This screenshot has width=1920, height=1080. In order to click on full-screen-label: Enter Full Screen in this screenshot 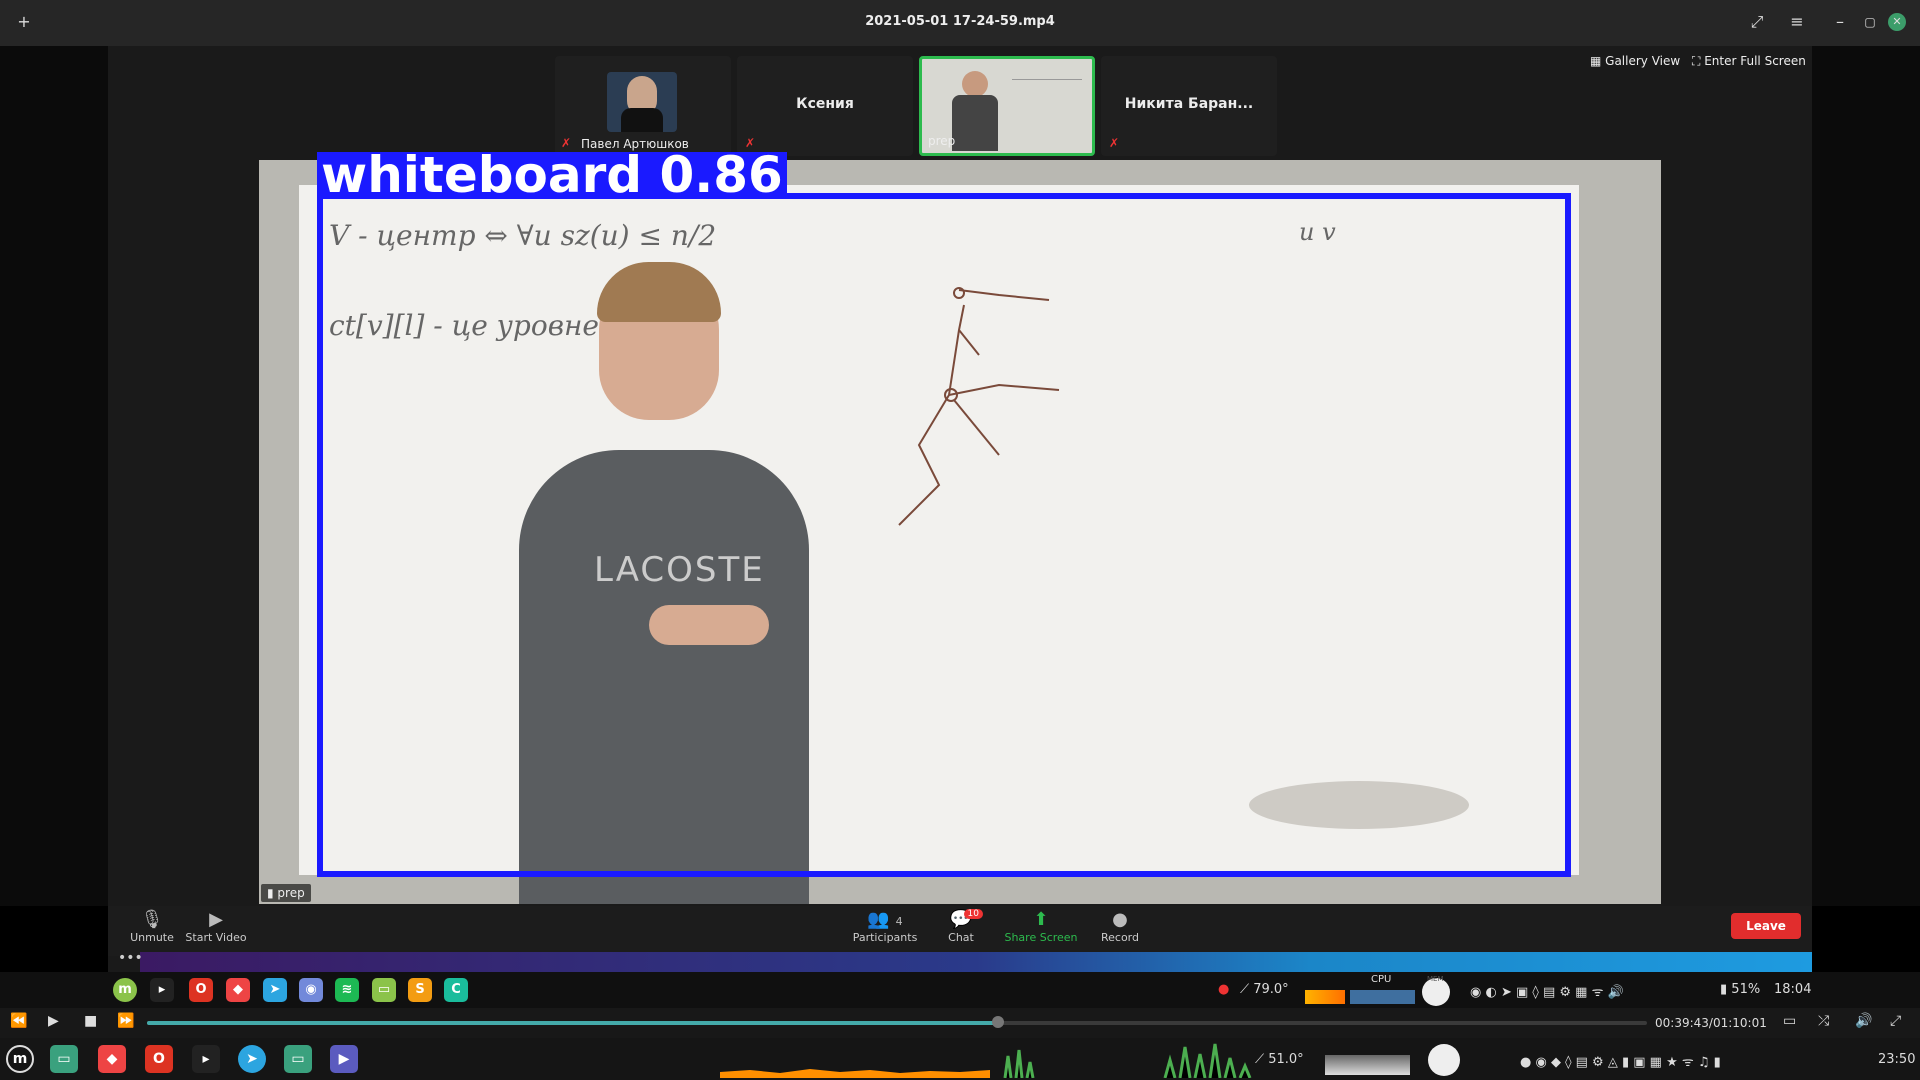, I will do `click(1755, 61)`.